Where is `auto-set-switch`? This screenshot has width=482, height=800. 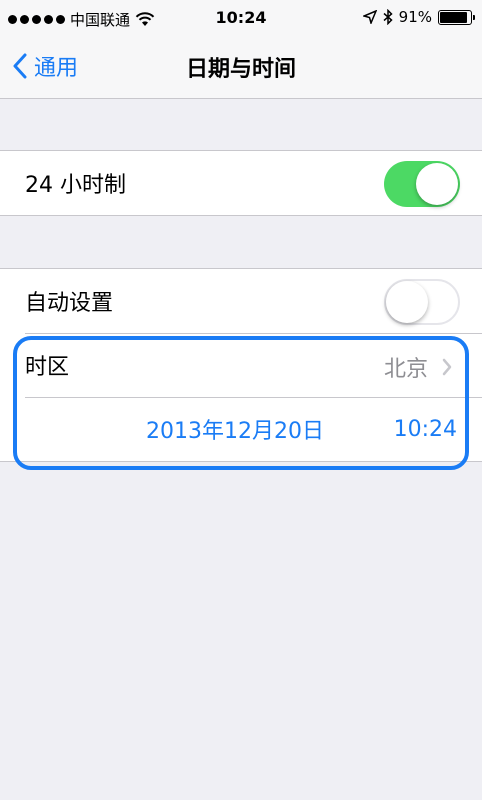 auto-set-switch is located at coordinates (422, 302).